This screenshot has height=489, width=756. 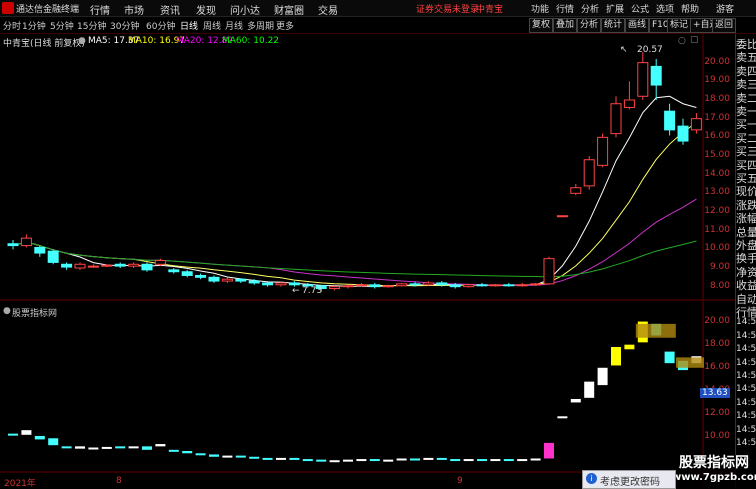 What do you see at coordinates (540, 8) in the screenshot?
I see `menu-function: 功能` at bounding box center [540, 8].